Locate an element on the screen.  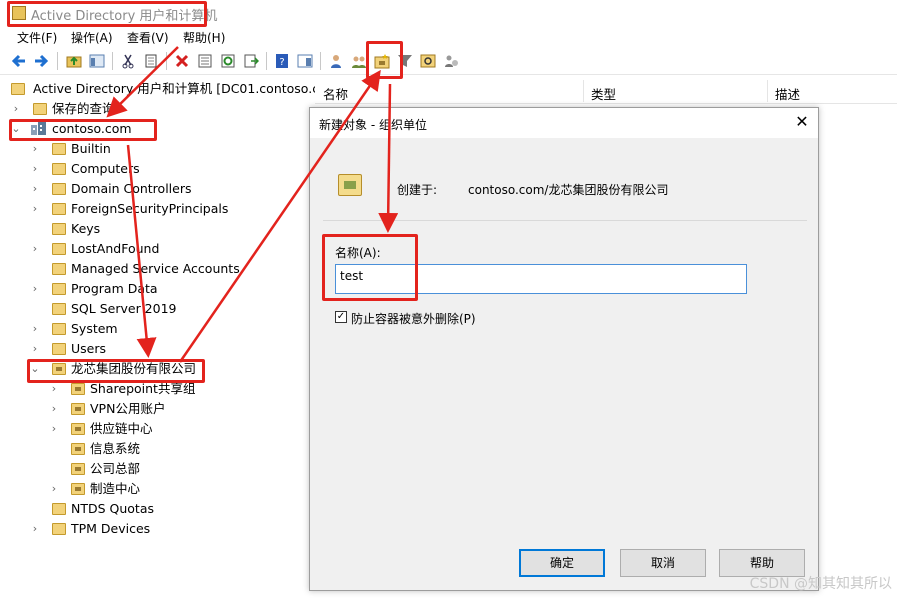
add-to-group-icon is located at coordinates (451, 61).